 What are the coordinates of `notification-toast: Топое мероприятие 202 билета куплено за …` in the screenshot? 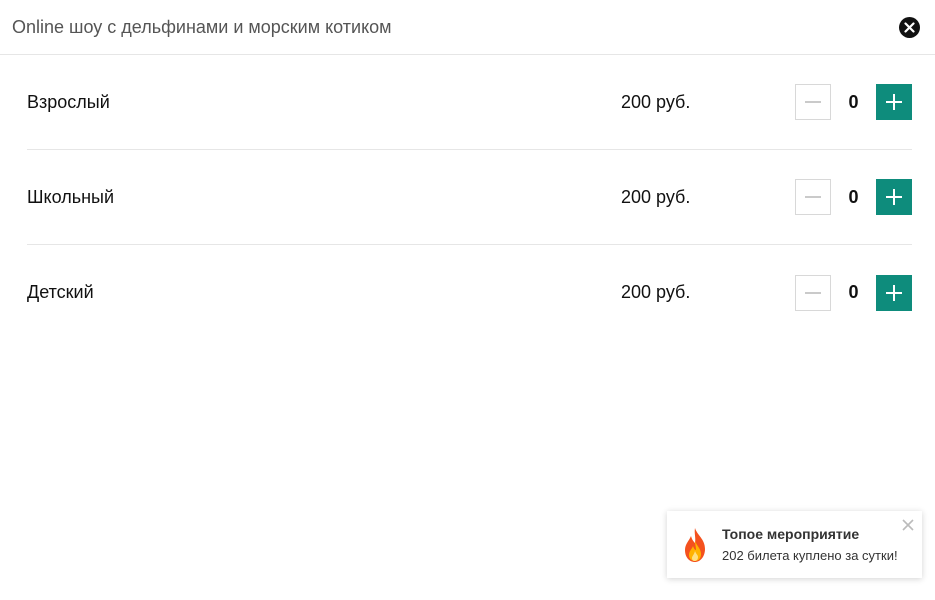 It's located at (794, 544).